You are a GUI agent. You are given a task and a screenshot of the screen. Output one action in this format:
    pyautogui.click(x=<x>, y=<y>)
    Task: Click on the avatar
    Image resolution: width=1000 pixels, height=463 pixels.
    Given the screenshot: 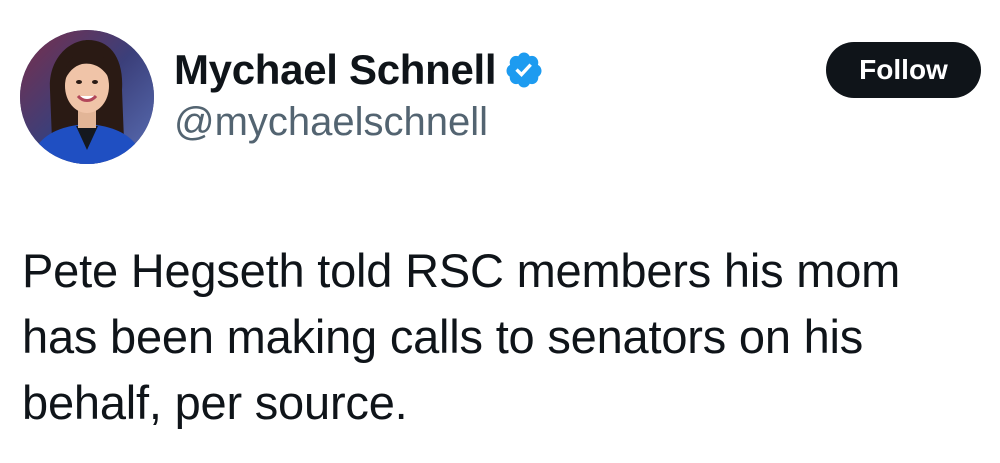 What is the action you would take?
    pyautogui.click(x=87, y=97)
    